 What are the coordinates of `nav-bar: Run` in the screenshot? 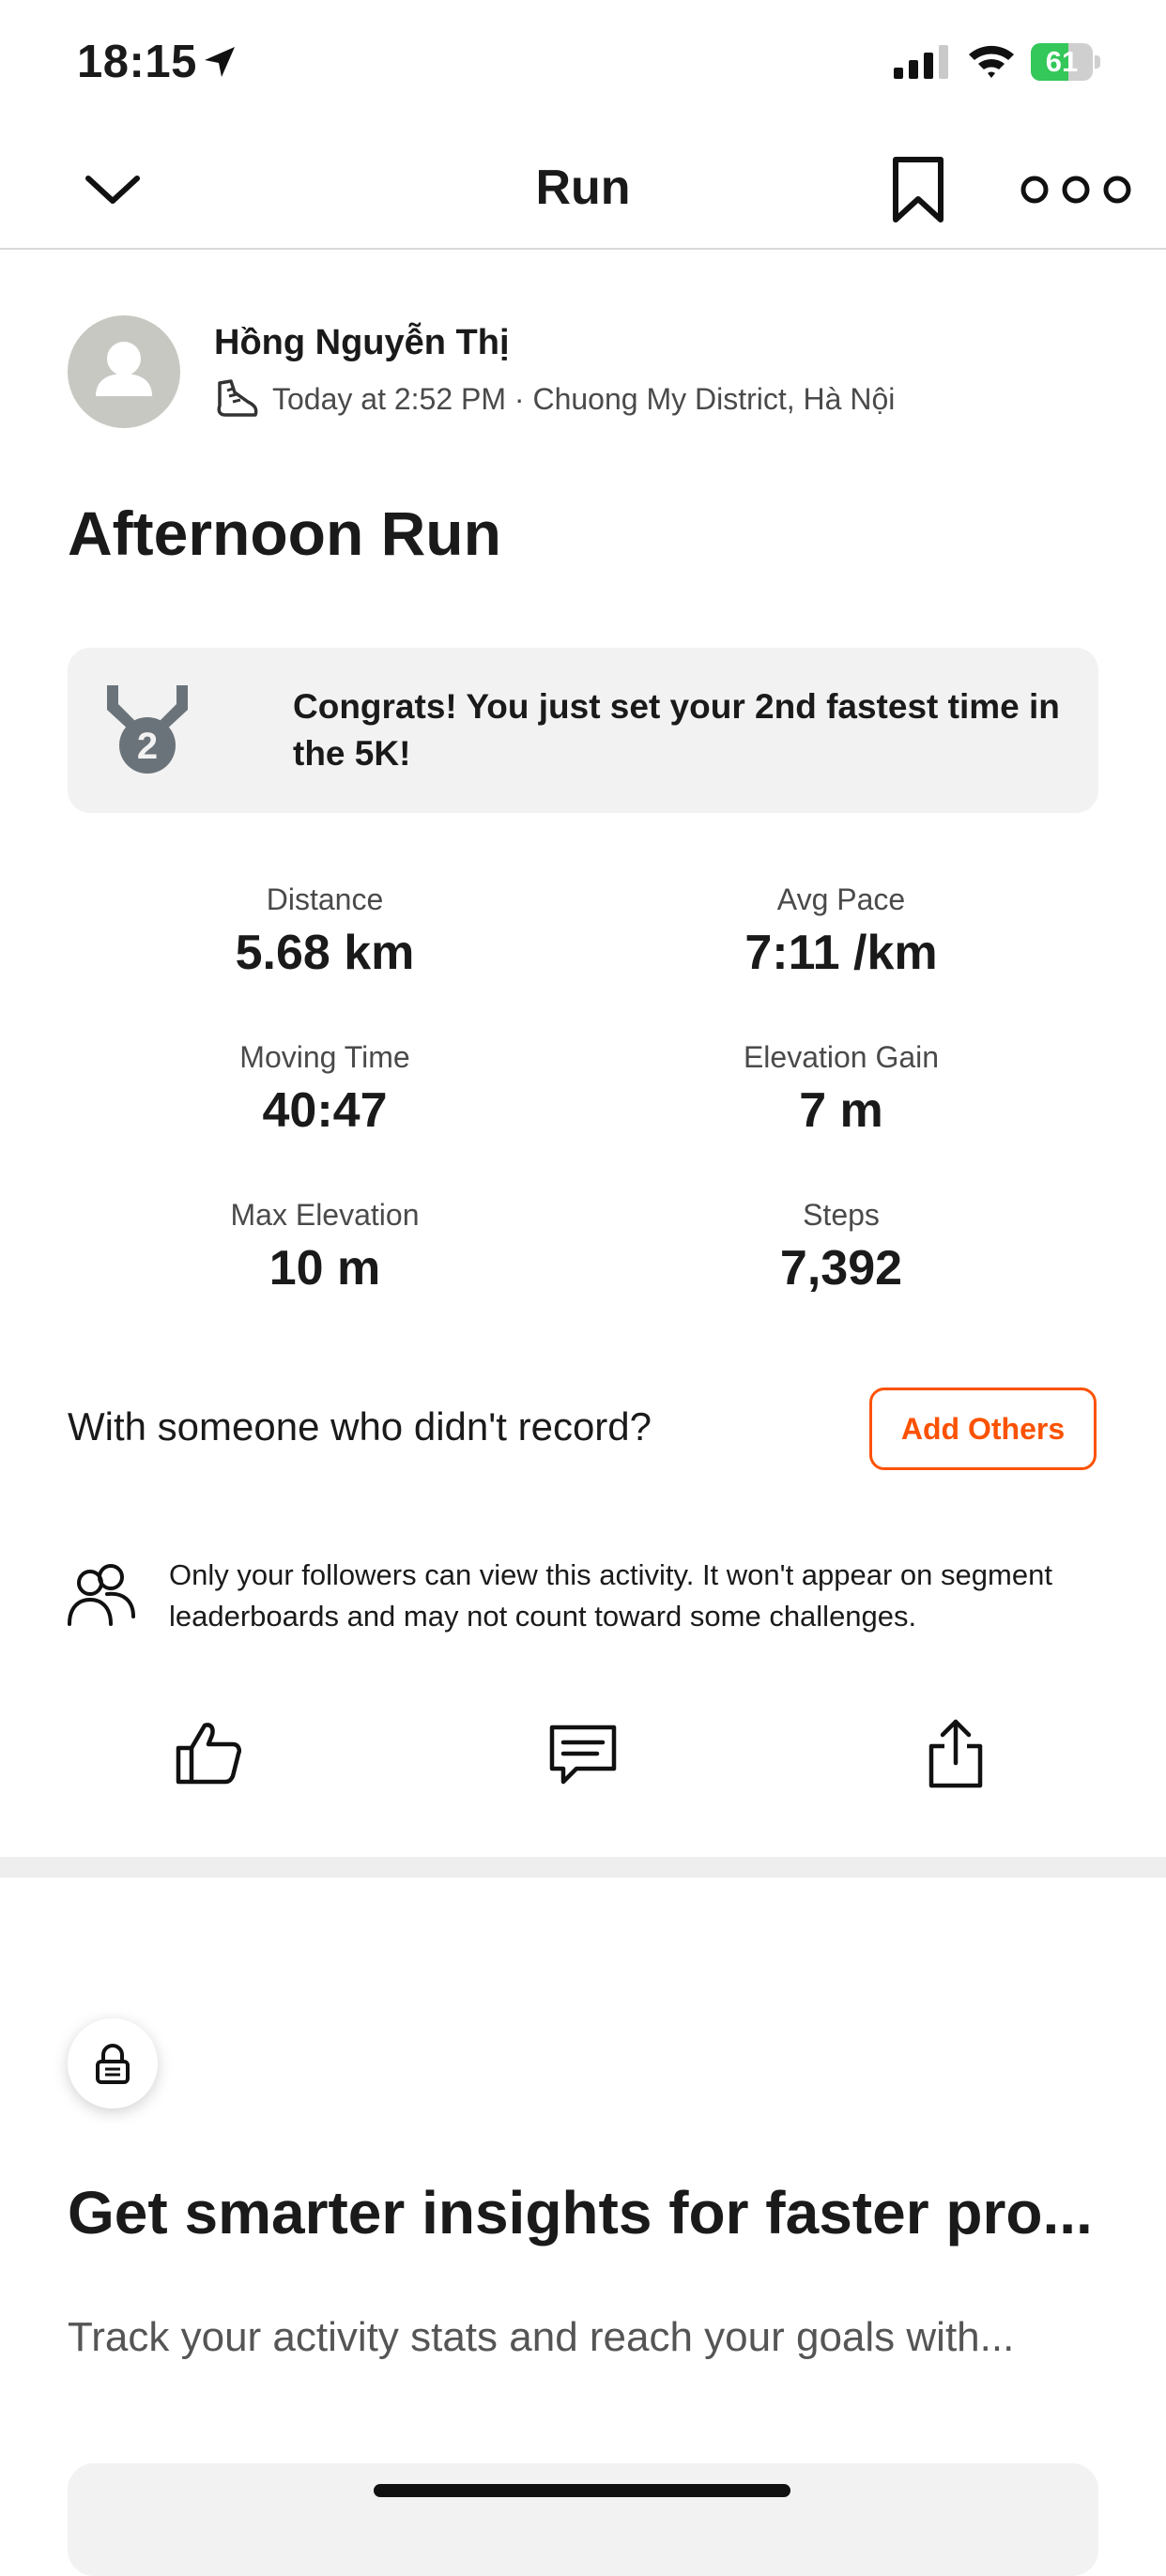 It's located at (583, 191).